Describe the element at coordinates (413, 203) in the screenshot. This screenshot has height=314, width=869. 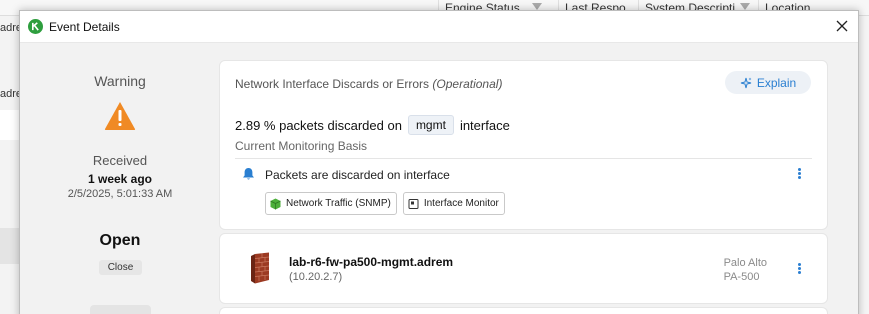
I see `monitor-icon` at that location.